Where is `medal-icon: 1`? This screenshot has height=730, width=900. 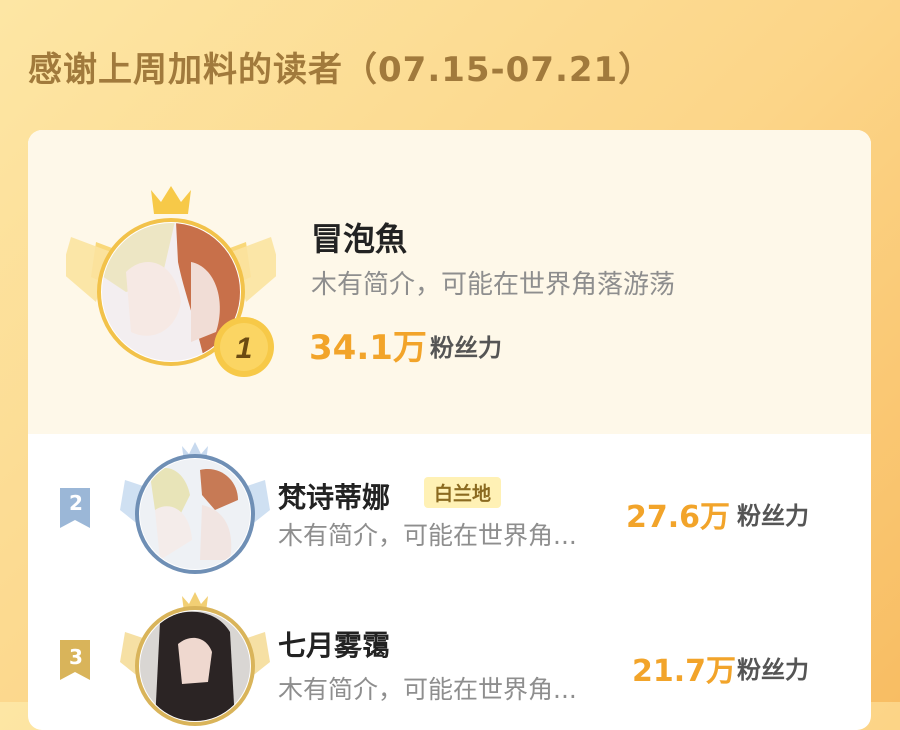 medal-icon: 1 is located at coordinates (244, 347).